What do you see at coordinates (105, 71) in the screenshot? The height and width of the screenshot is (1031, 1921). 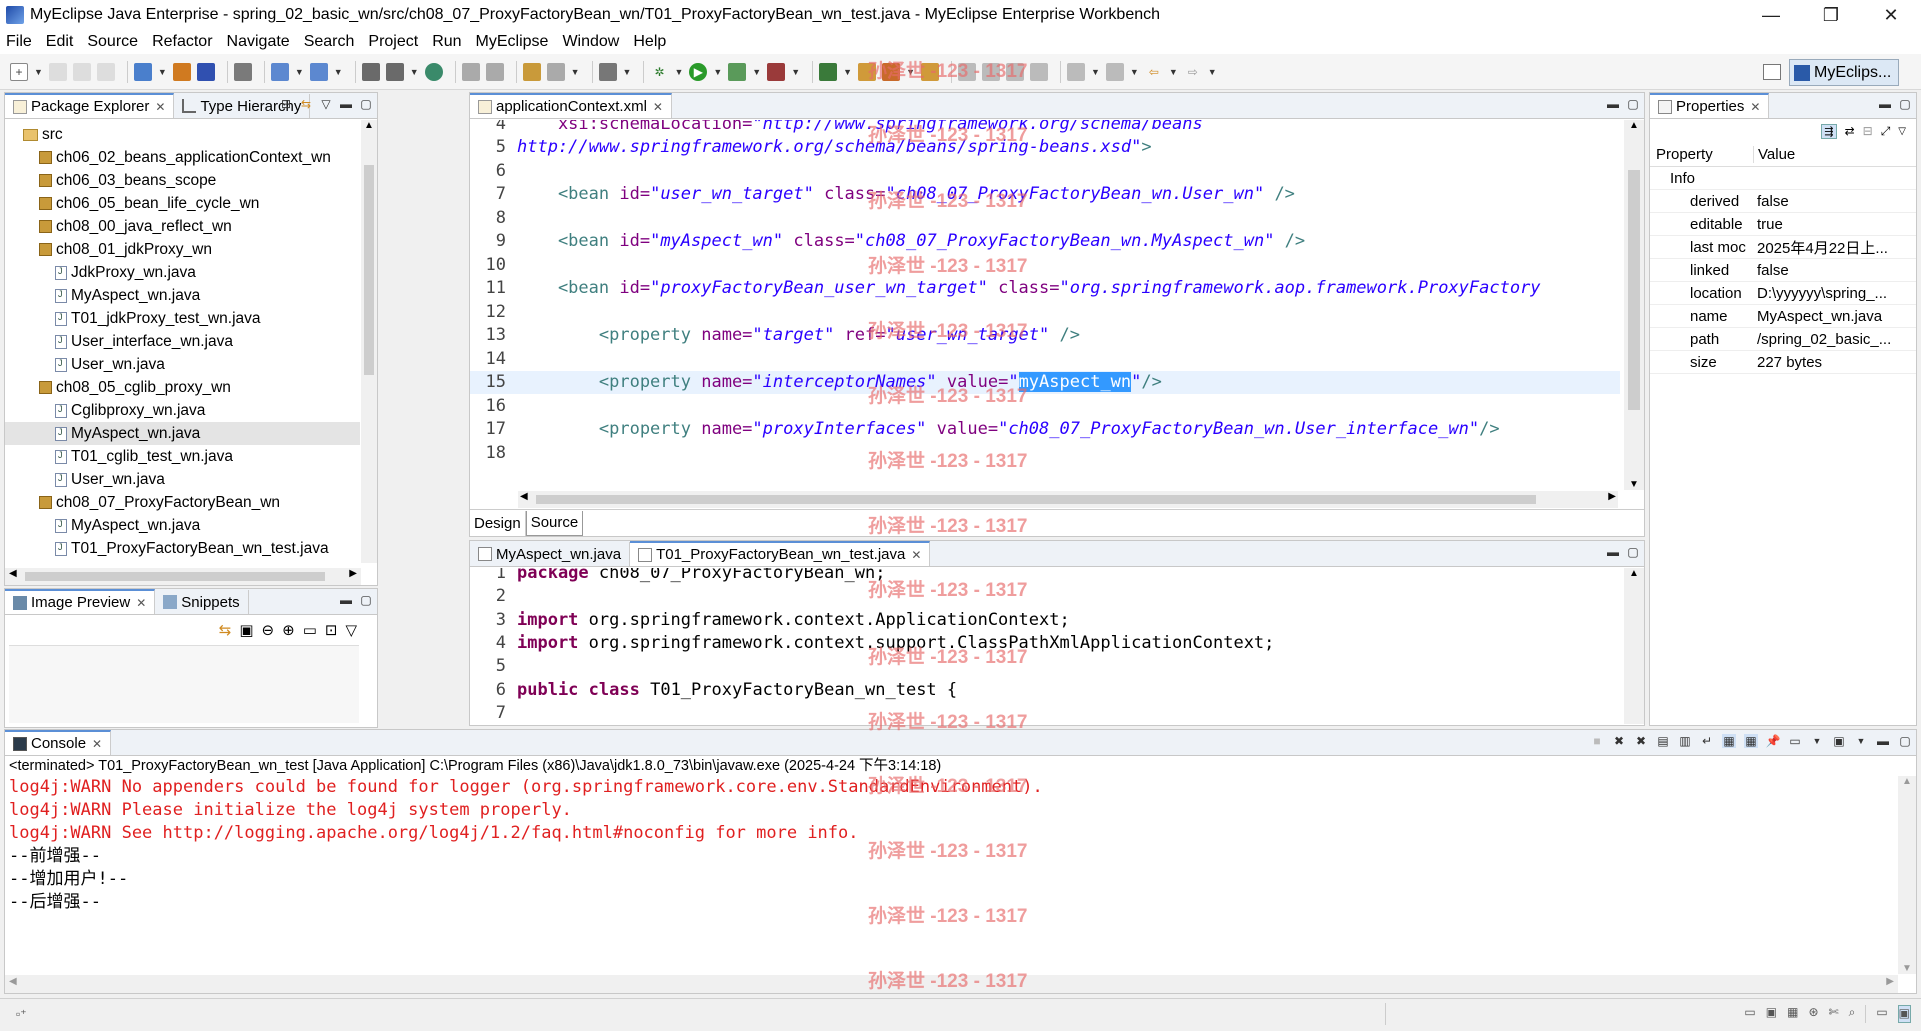 I see `print-icon` at bounding box center [105, 71].